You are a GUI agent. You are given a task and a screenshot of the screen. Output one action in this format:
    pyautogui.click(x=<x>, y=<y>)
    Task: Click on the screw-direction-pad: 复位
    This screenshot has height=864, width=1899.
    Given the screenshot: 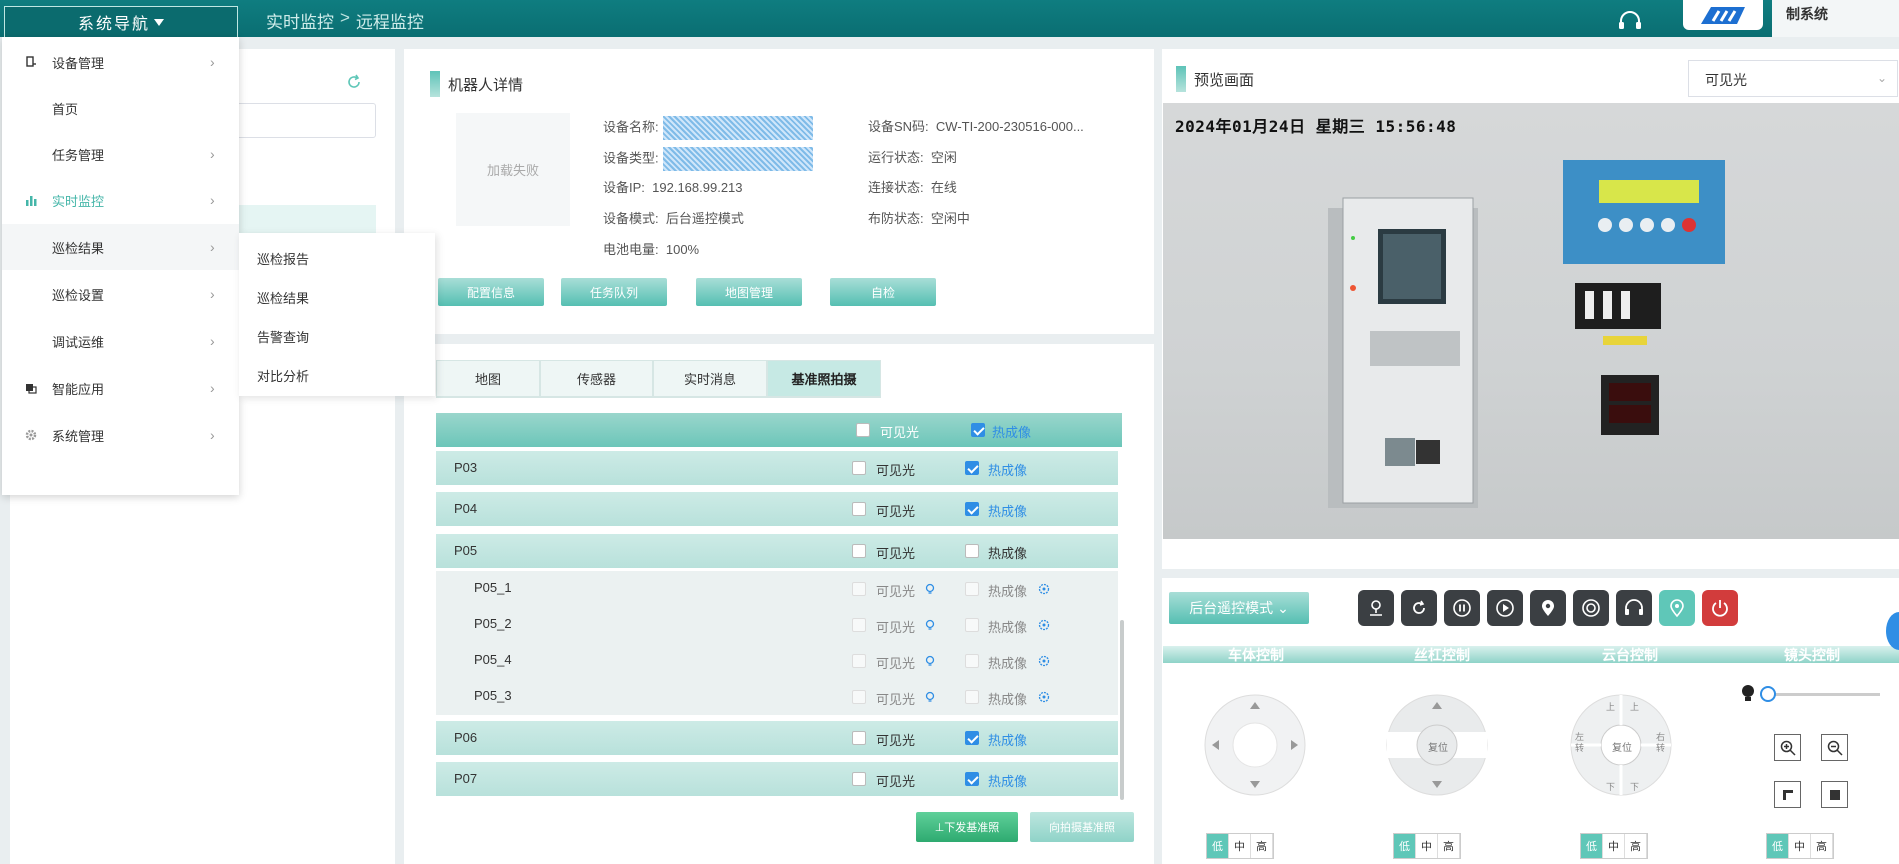 What is the action you would take?
    pyautogui.click(x=1437, y=745)
    